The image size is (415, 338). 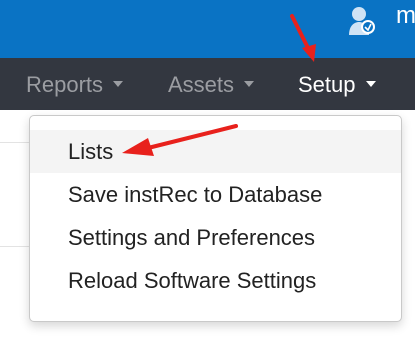 I want to click on nav-assets: Assets, so click(x=211, y=85).